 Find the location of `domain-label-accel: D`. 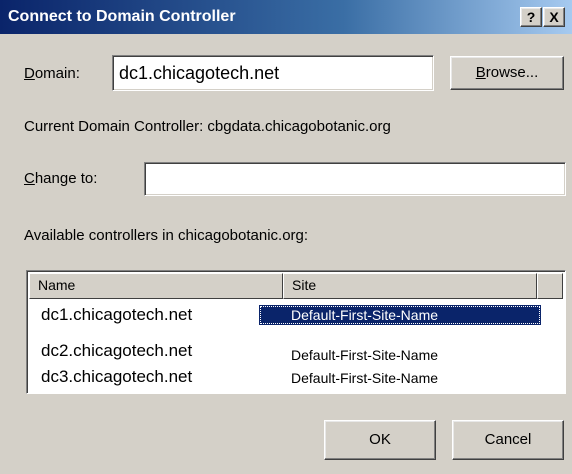

domain-label-accel: D is located at coordinates (29, 73).